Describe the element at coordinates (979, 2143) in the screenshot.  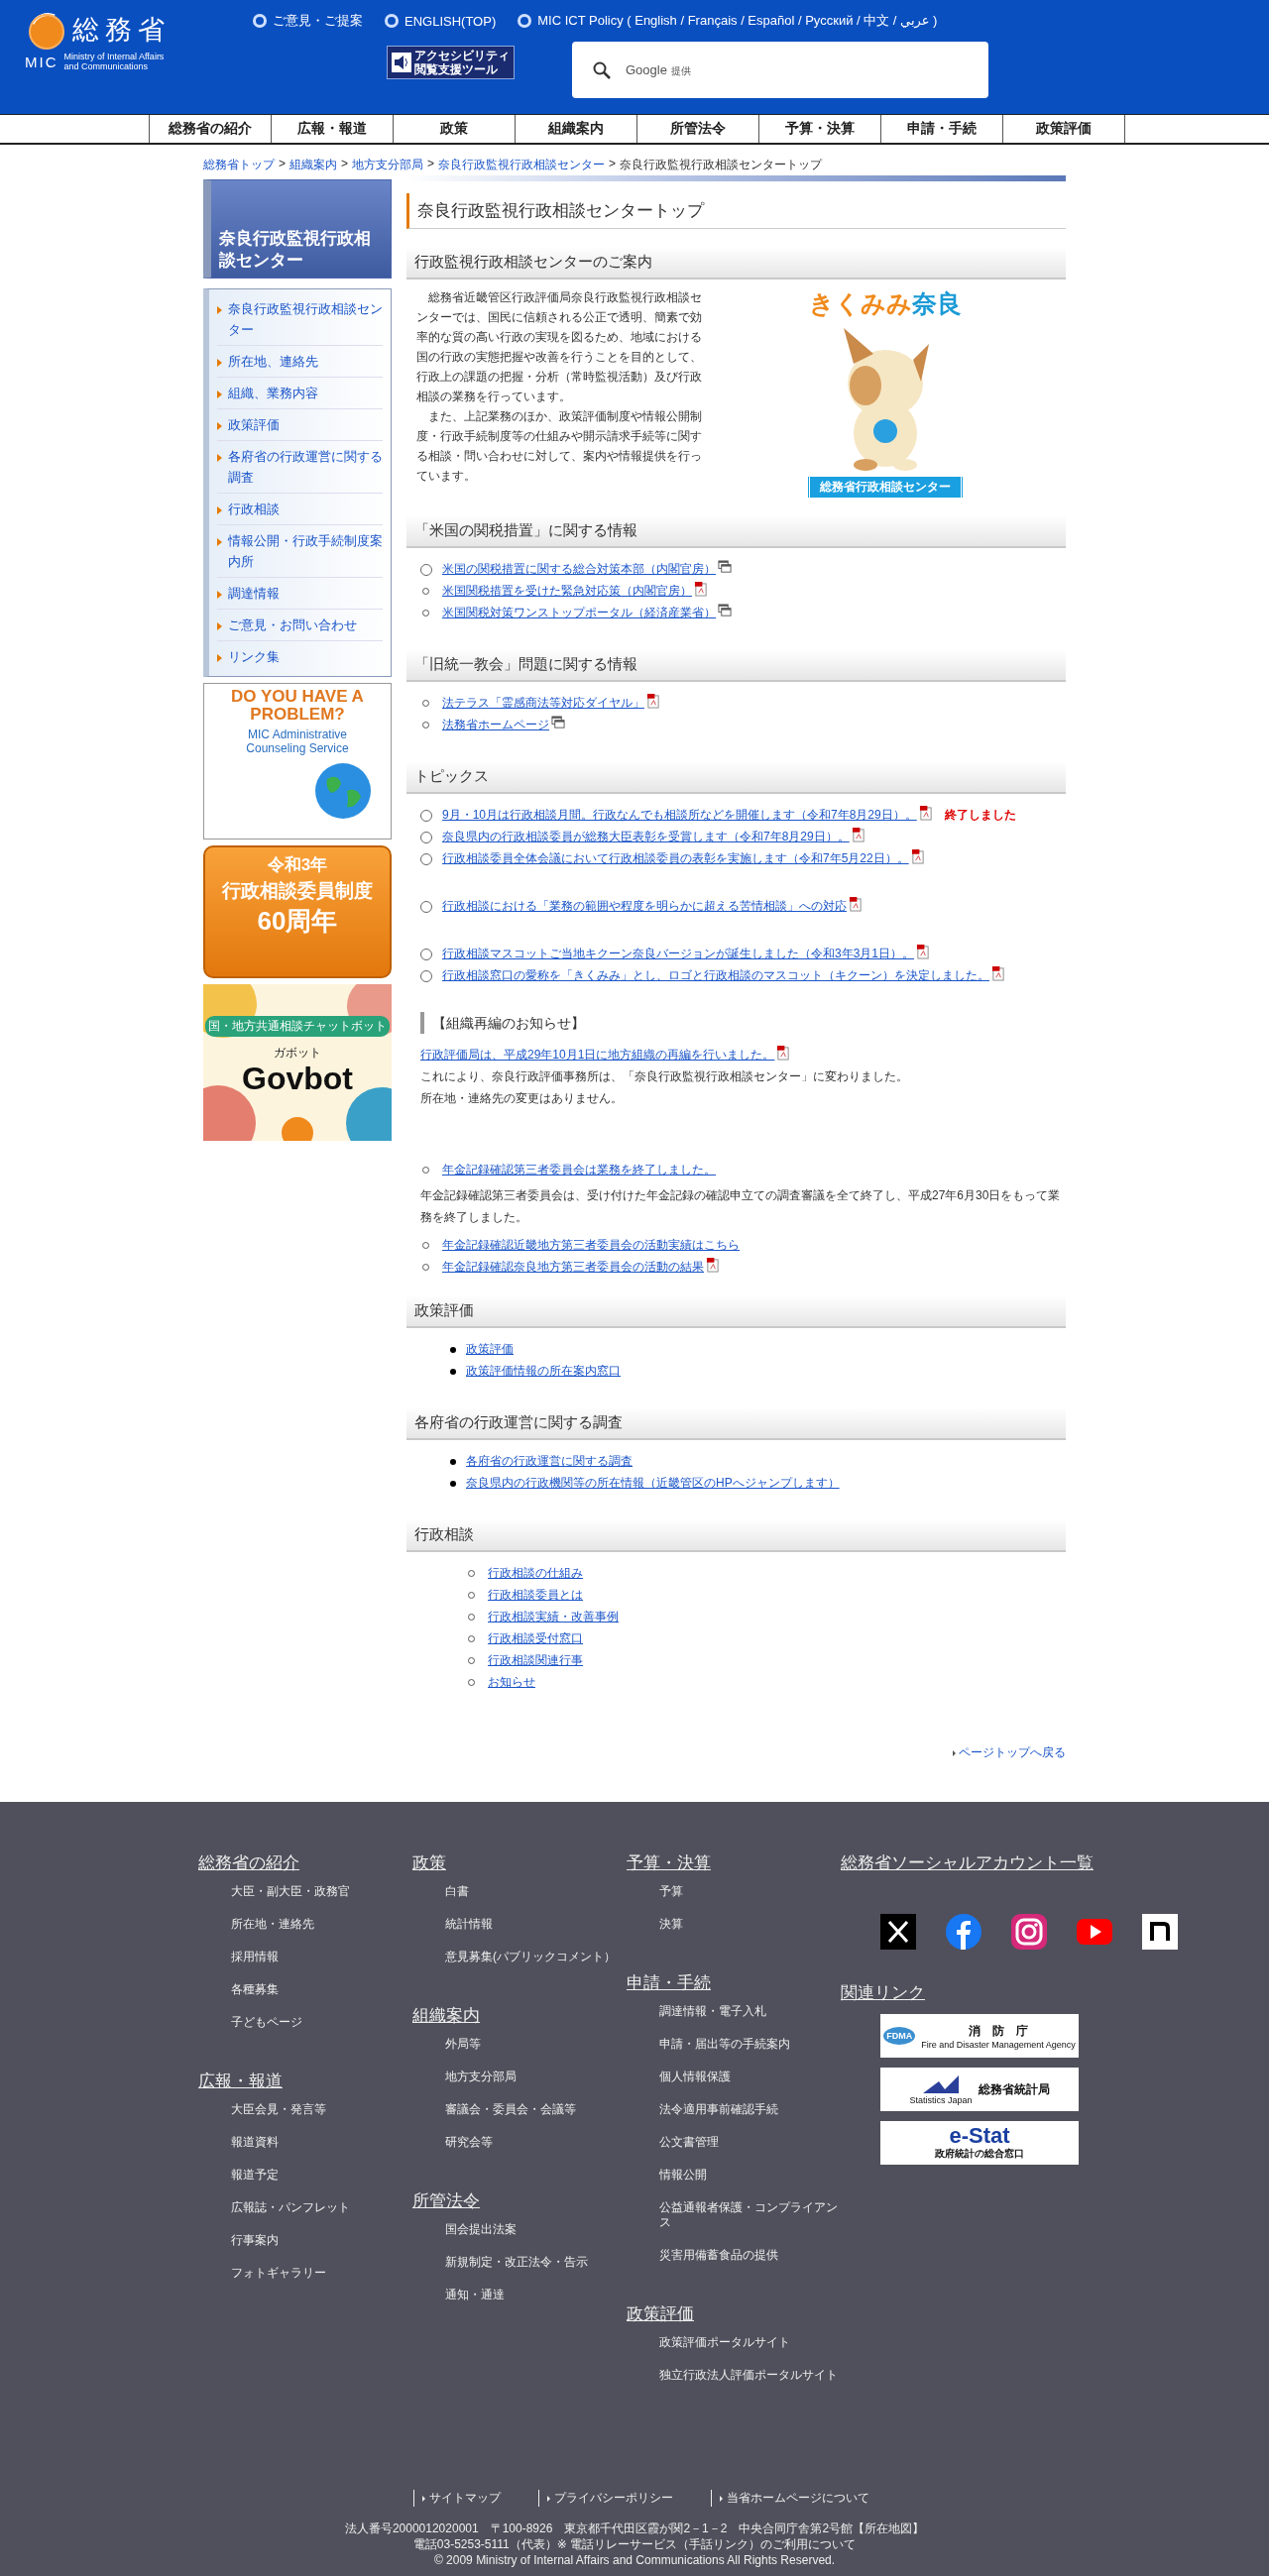
I see `estat-banner: e-Stat 政府統計の総合窓口` at that location.